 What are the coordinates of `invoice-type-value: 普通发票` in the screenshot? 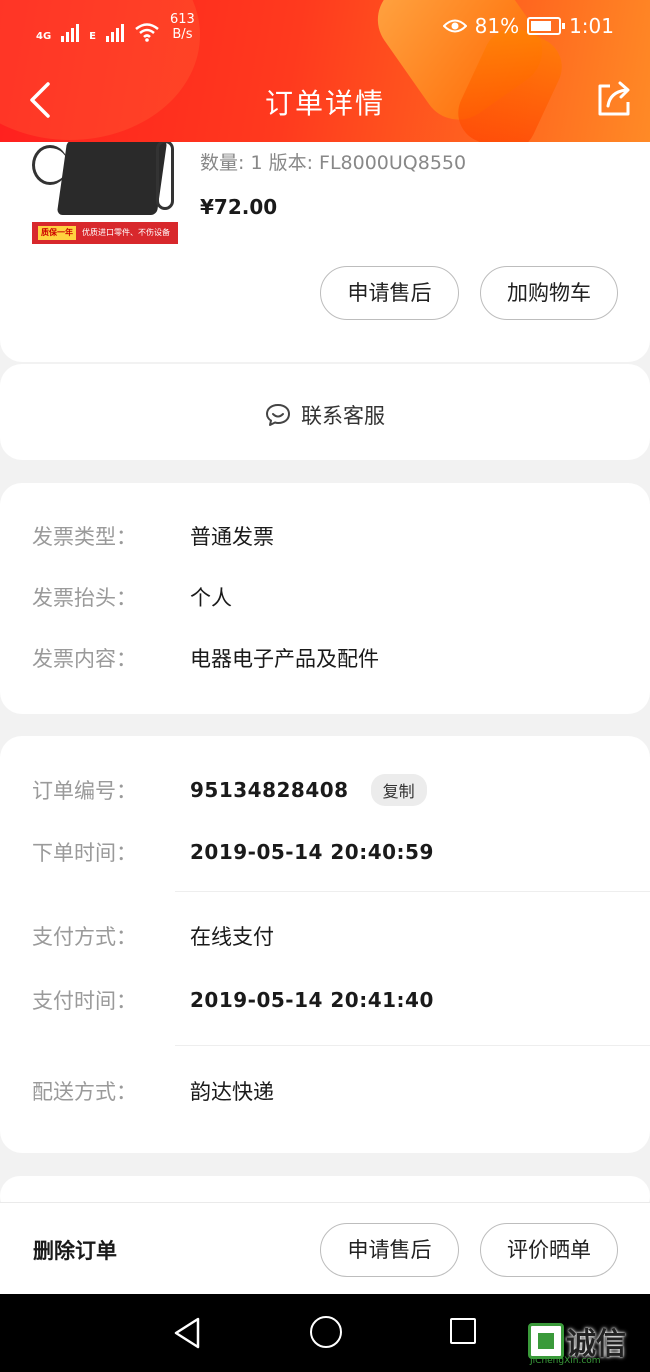 It's located at (232, 537).